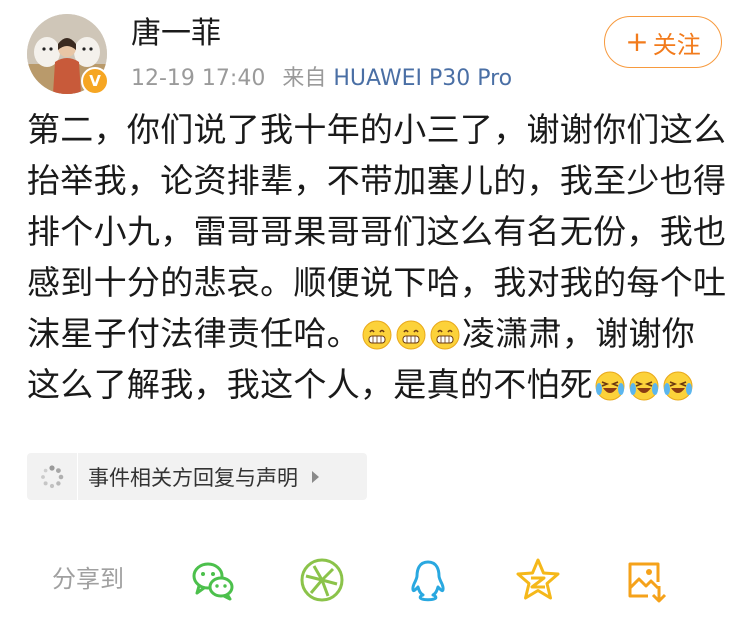  What do you see at coordinates (198, 78) in the screenshot?
I see `timestamp: 12-19 17:40` at bounding box center [198, 78].